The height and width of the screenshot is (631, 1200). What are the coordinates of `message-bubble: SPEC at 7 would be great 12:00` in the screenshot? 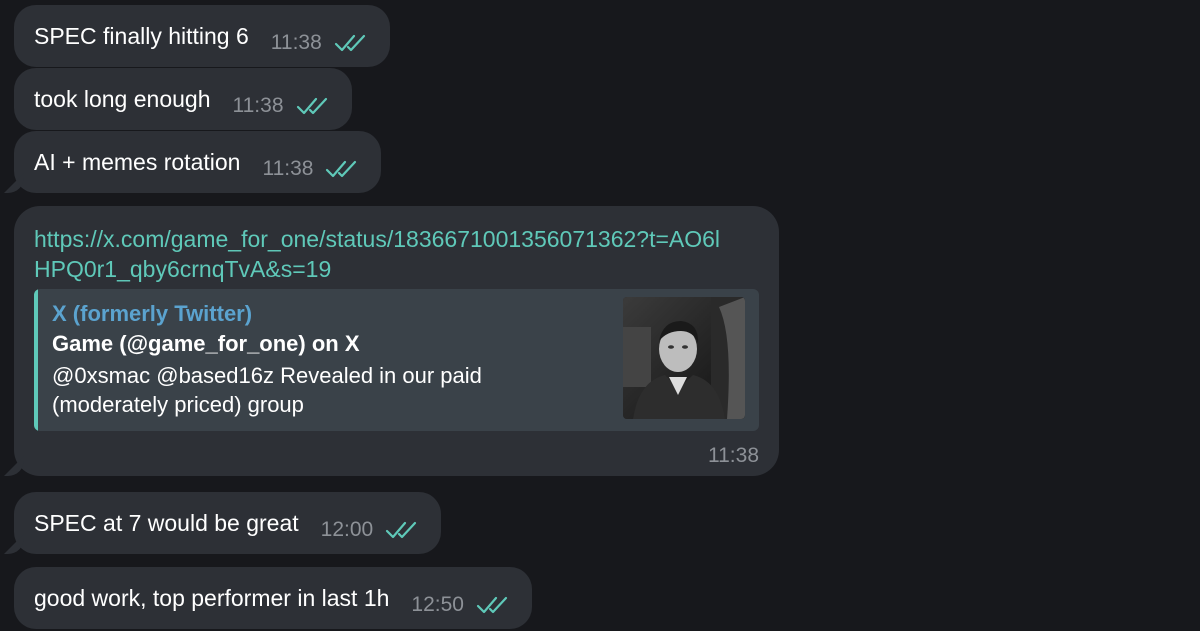 It's located at (228, 523).